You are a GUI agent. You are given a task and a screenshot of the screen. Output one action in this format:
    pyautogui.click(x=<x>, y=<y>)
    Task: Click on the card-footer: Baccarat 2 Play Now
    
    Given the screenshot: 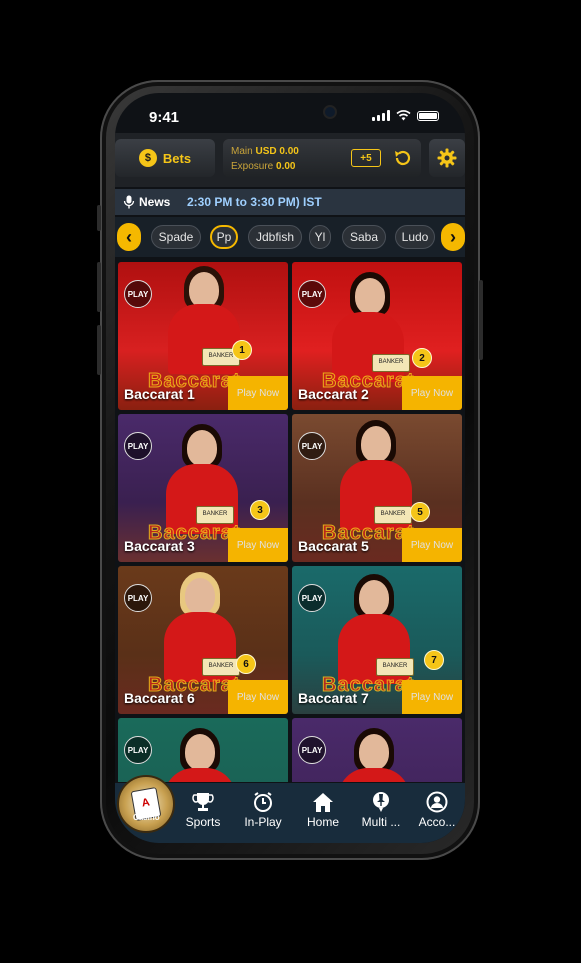 What is the action you would take?
    pyautogui.click(x=377, y=393)
    